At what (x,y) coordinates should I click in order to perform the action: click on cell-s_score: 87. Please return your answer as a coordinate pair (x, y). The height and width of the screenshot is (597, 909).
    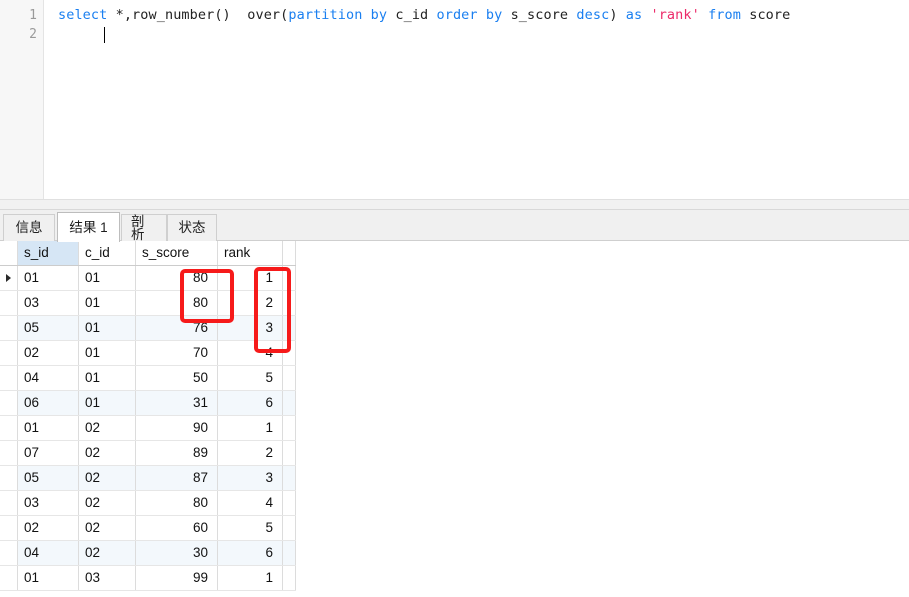
    Looking at the image, I should click on (176, 478).